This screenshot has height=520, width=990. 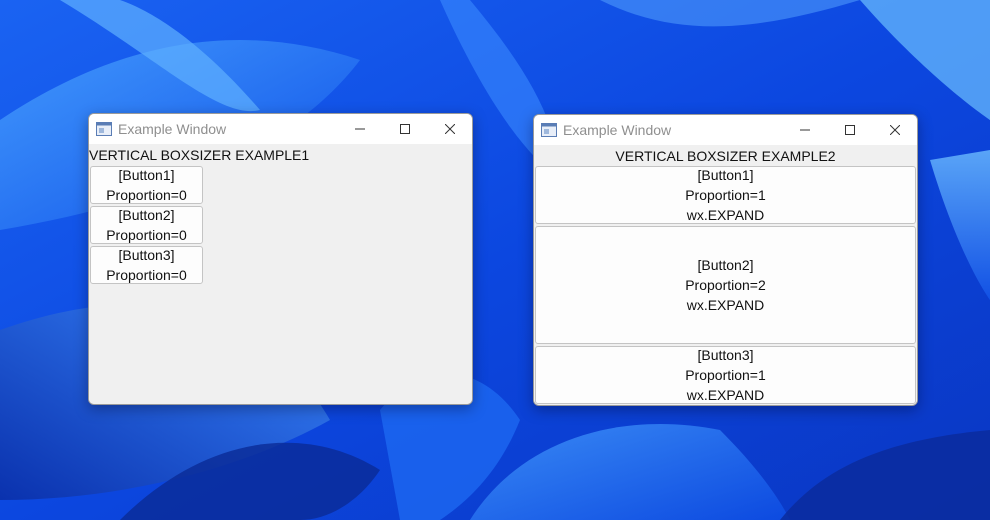 I want to click on button-1-proportion: Proportion=0, so click(x=146, y=195).